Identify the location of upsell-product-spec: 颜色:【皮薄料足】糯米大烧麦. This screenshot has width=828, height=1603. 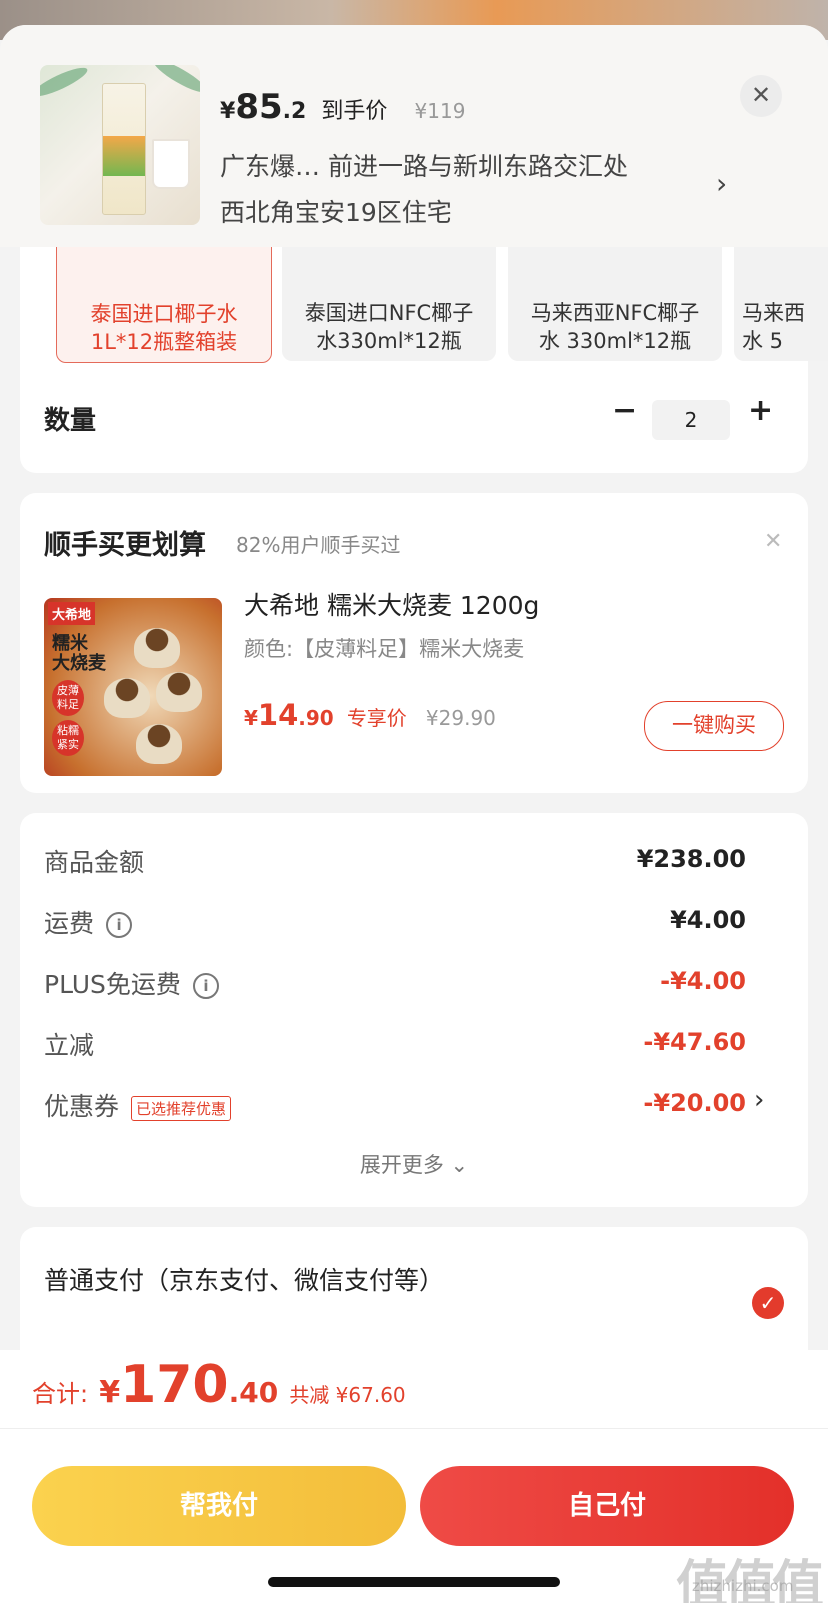
(384, 649).